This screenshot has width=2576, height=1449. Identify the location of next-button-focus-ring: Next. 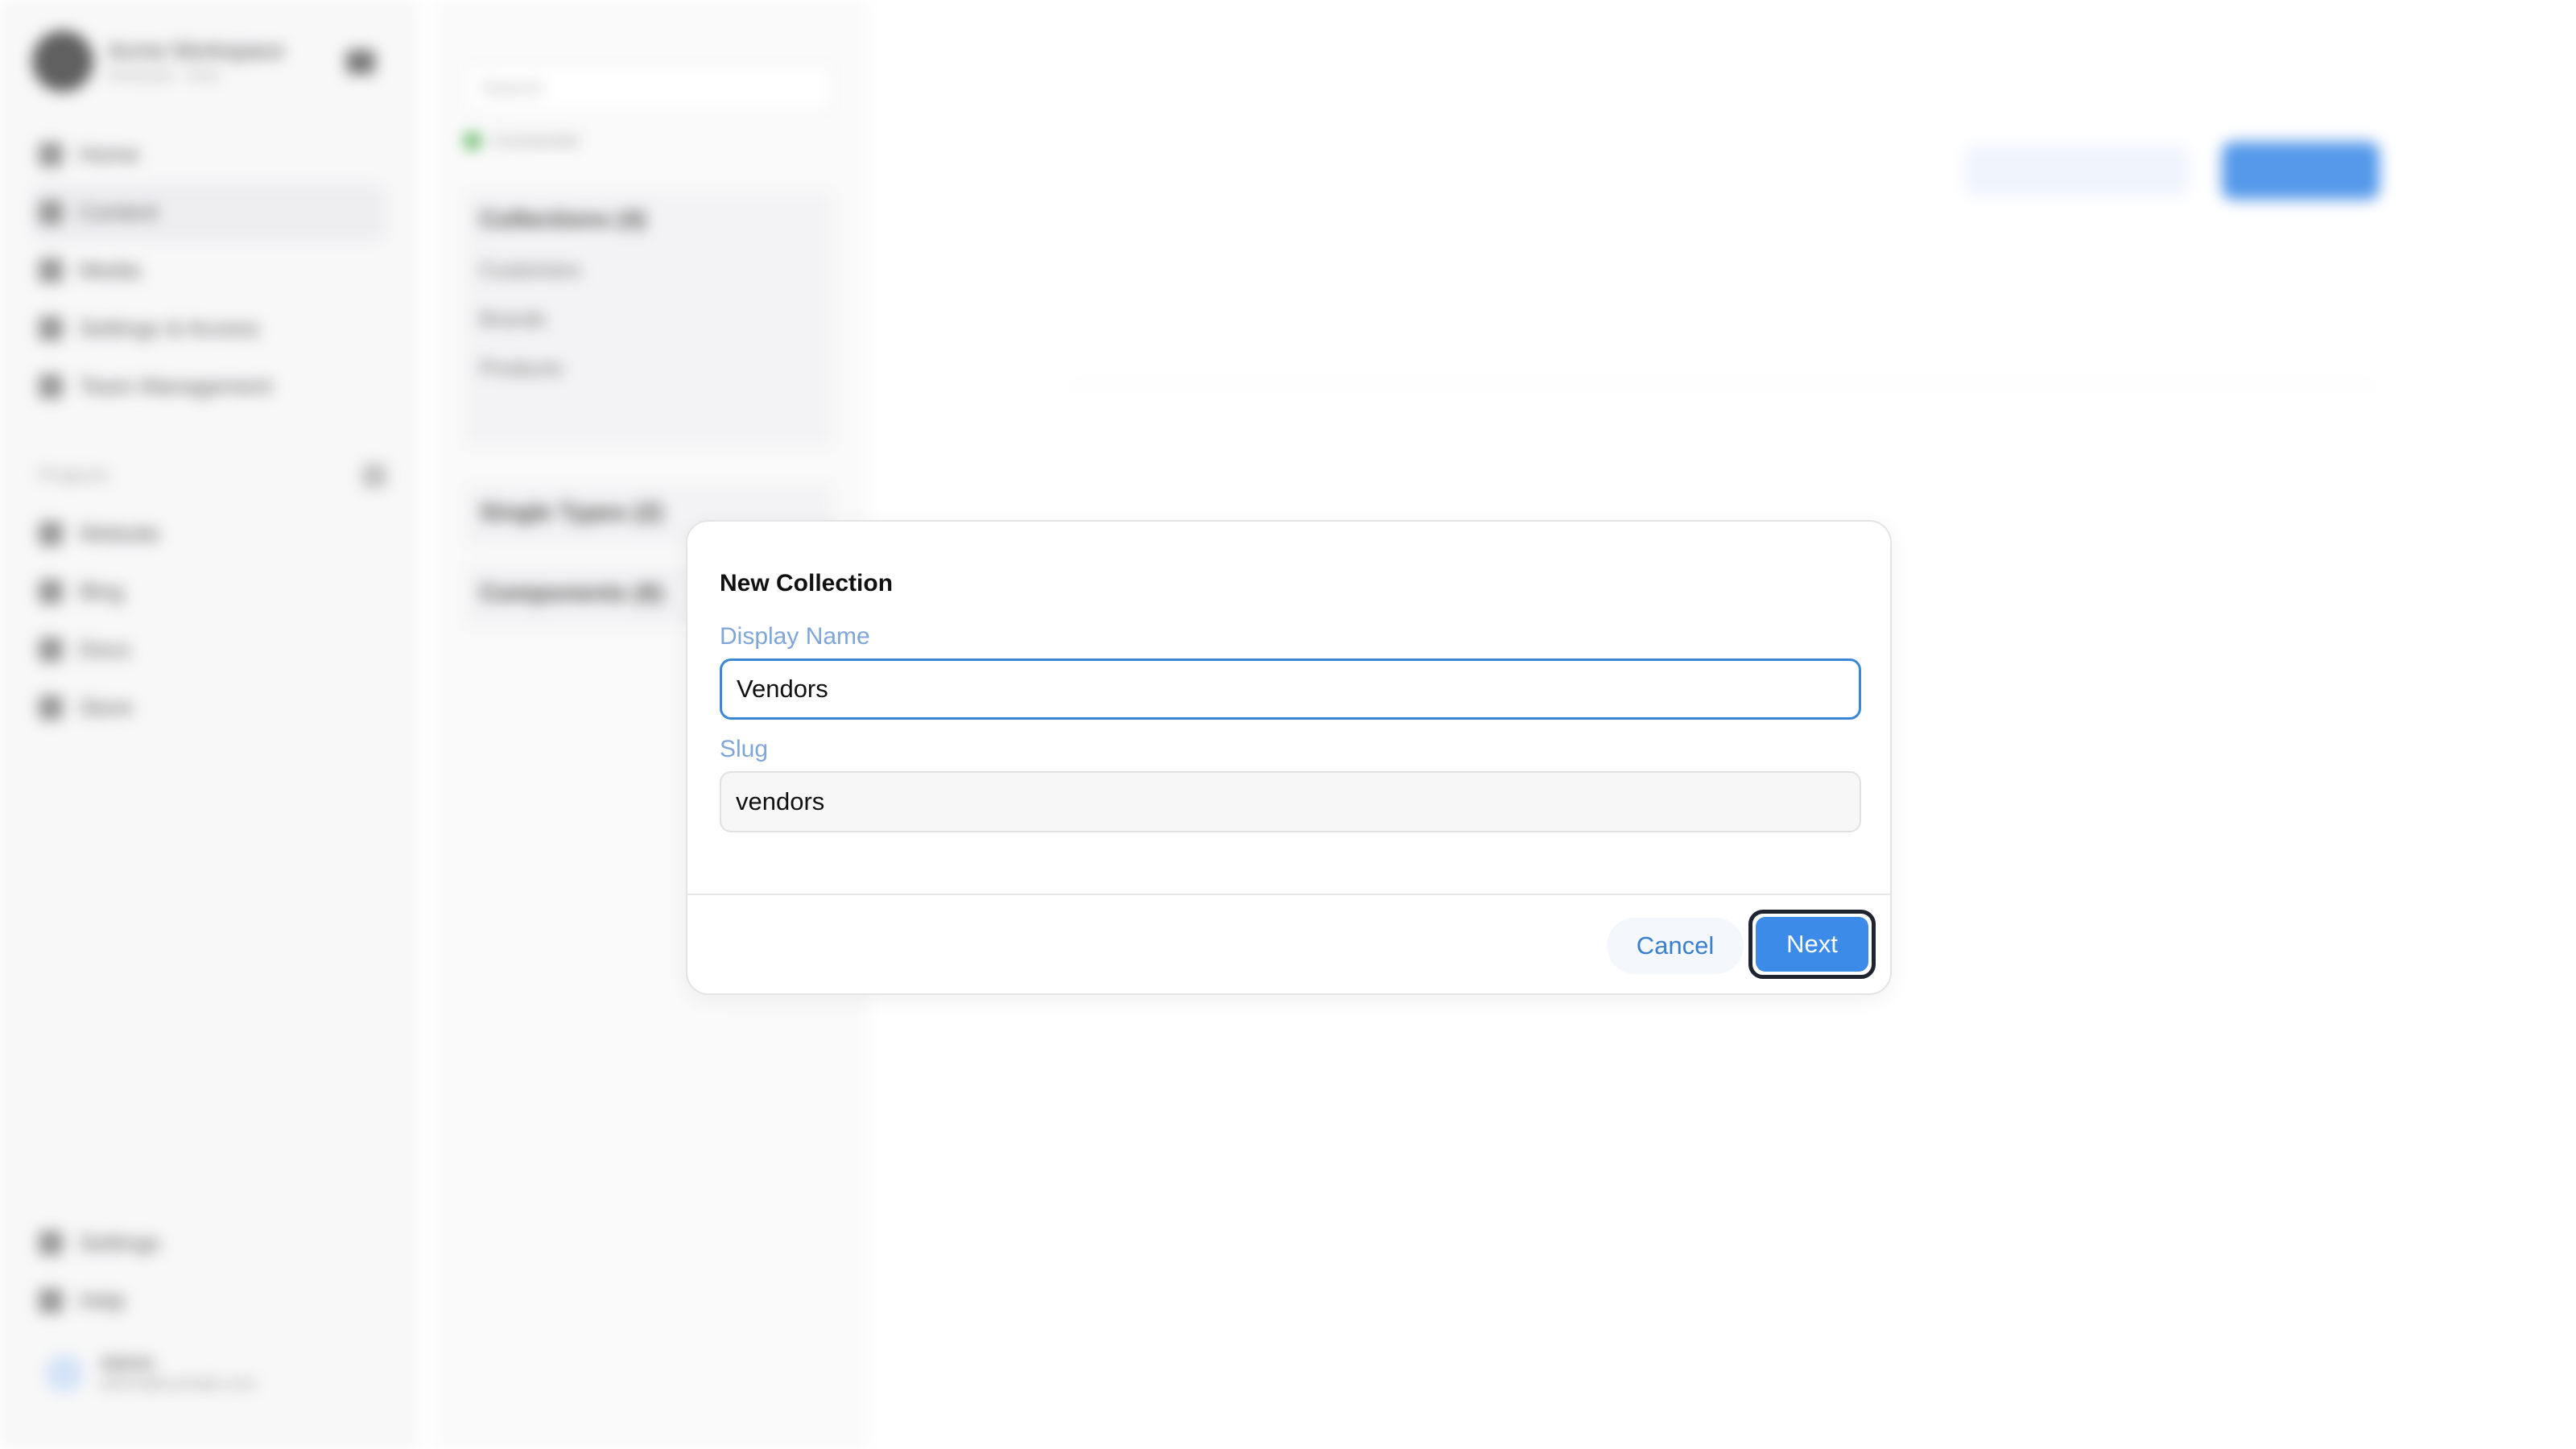
(1812, 944).